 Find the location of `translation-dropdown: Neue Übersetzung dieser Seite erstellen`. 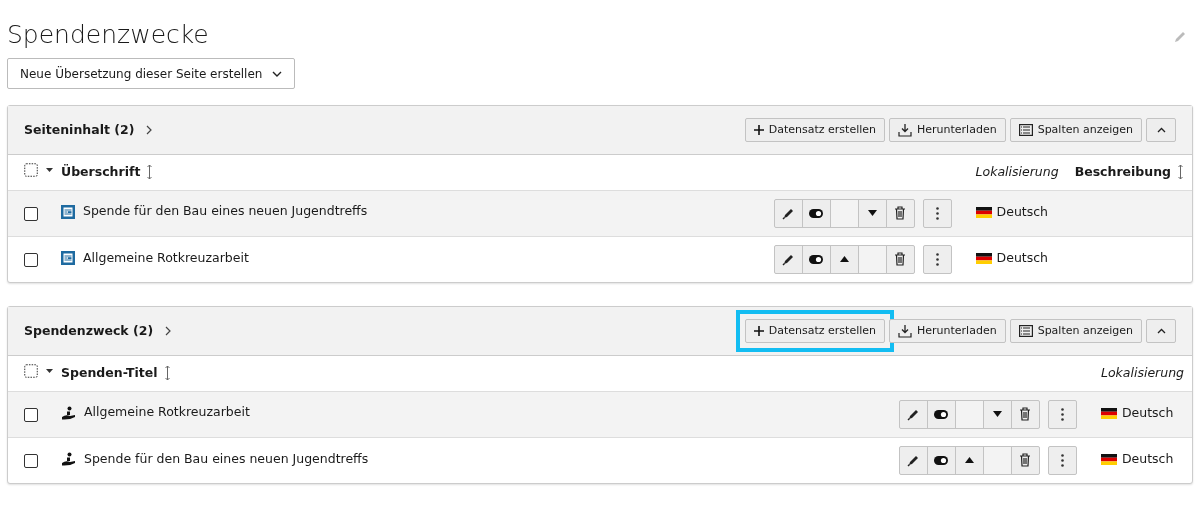

translation-dropdown: Neue Übersetzung dieser Seite erstellen is located at coordinates (151, 73).